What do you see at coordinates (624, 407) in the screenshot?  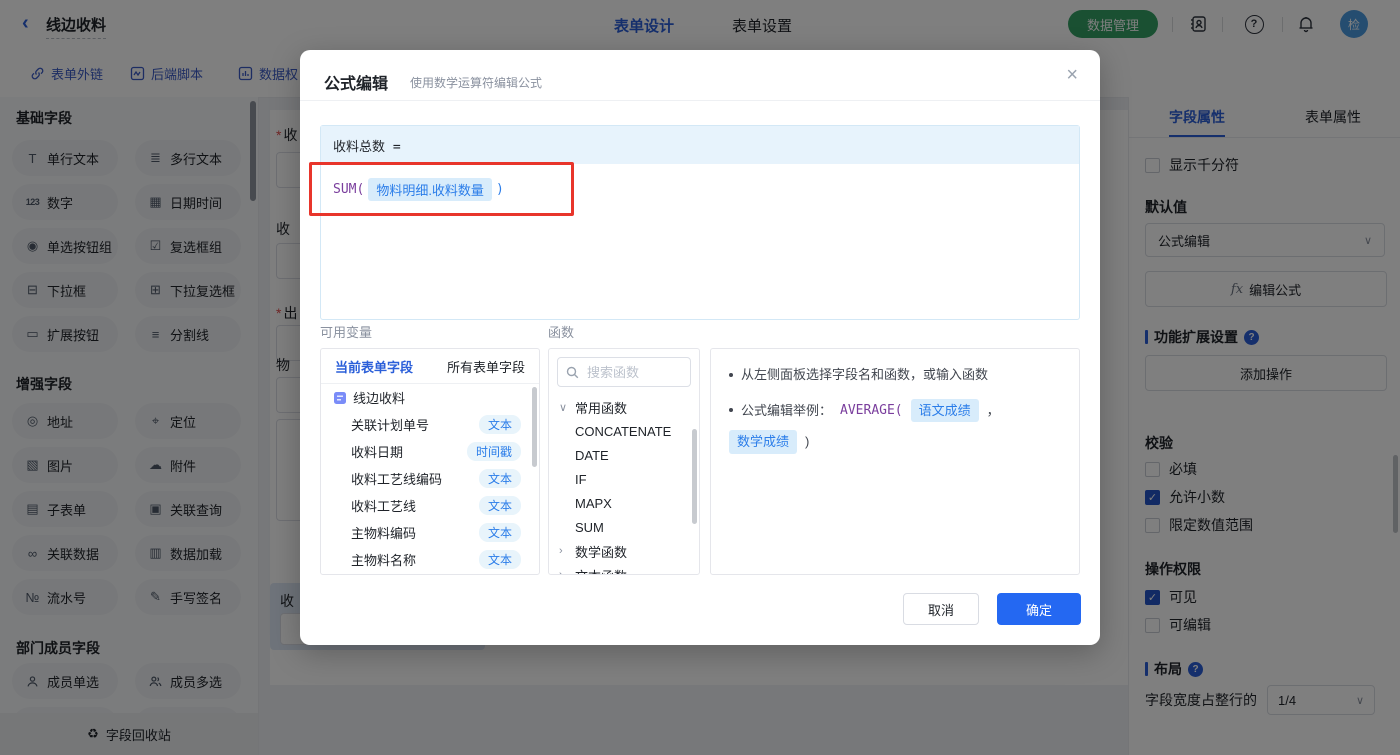 I see `function-group-common: ∨ 常用函数` at bounding box center [624, 407].